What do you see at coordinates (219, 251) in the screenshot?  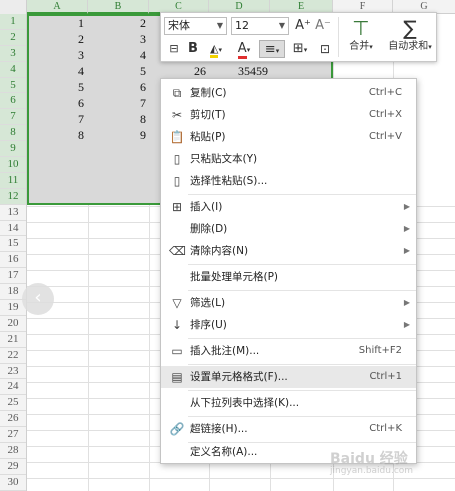 I see `menu-label: 清除内容(N)` at bounding box center [219, 251].